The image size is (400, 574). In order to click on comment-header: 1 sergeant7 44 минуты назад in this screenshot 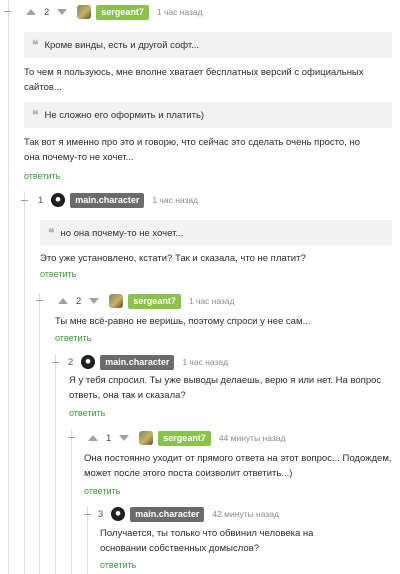, I will do `click(186, 438)`.